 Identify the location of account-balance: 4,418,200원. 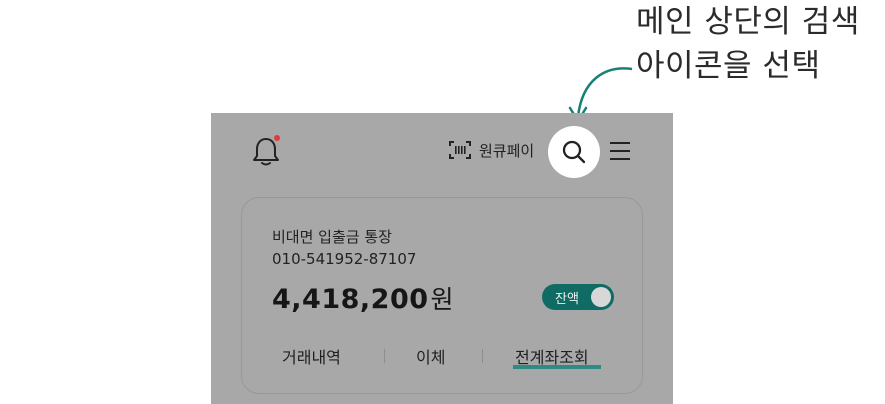
(363, 298).